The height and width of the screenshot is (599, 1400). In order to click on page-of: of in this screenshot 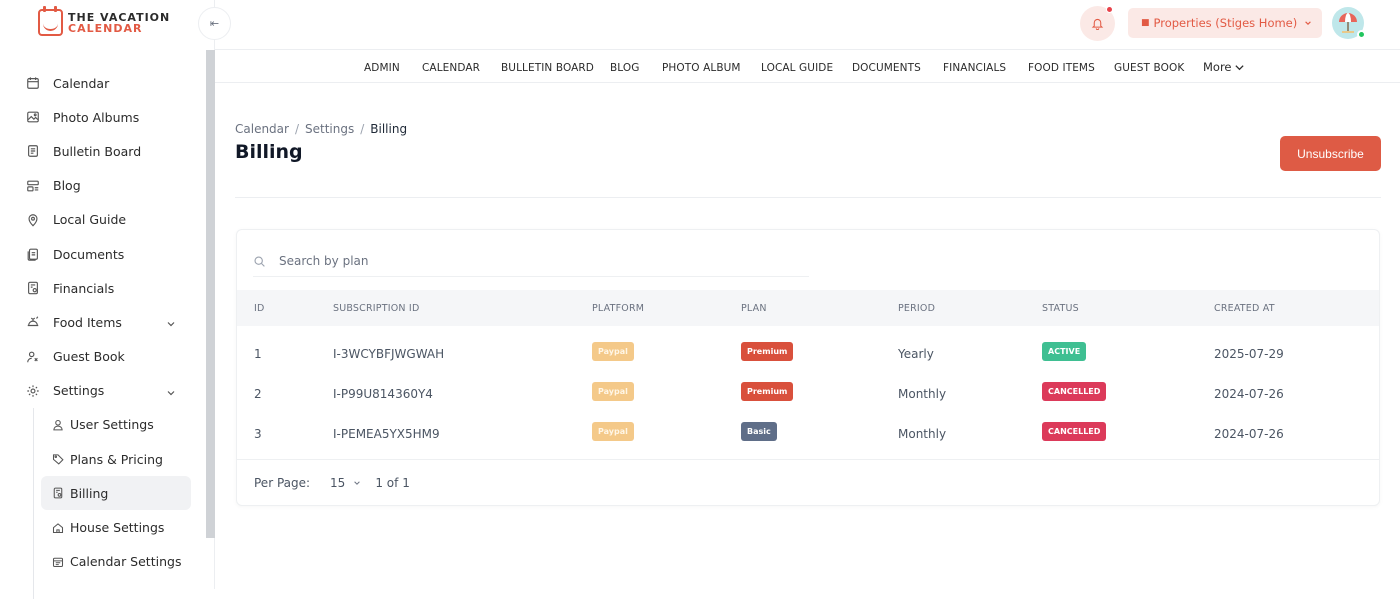, I will do `click(392, 483)`.